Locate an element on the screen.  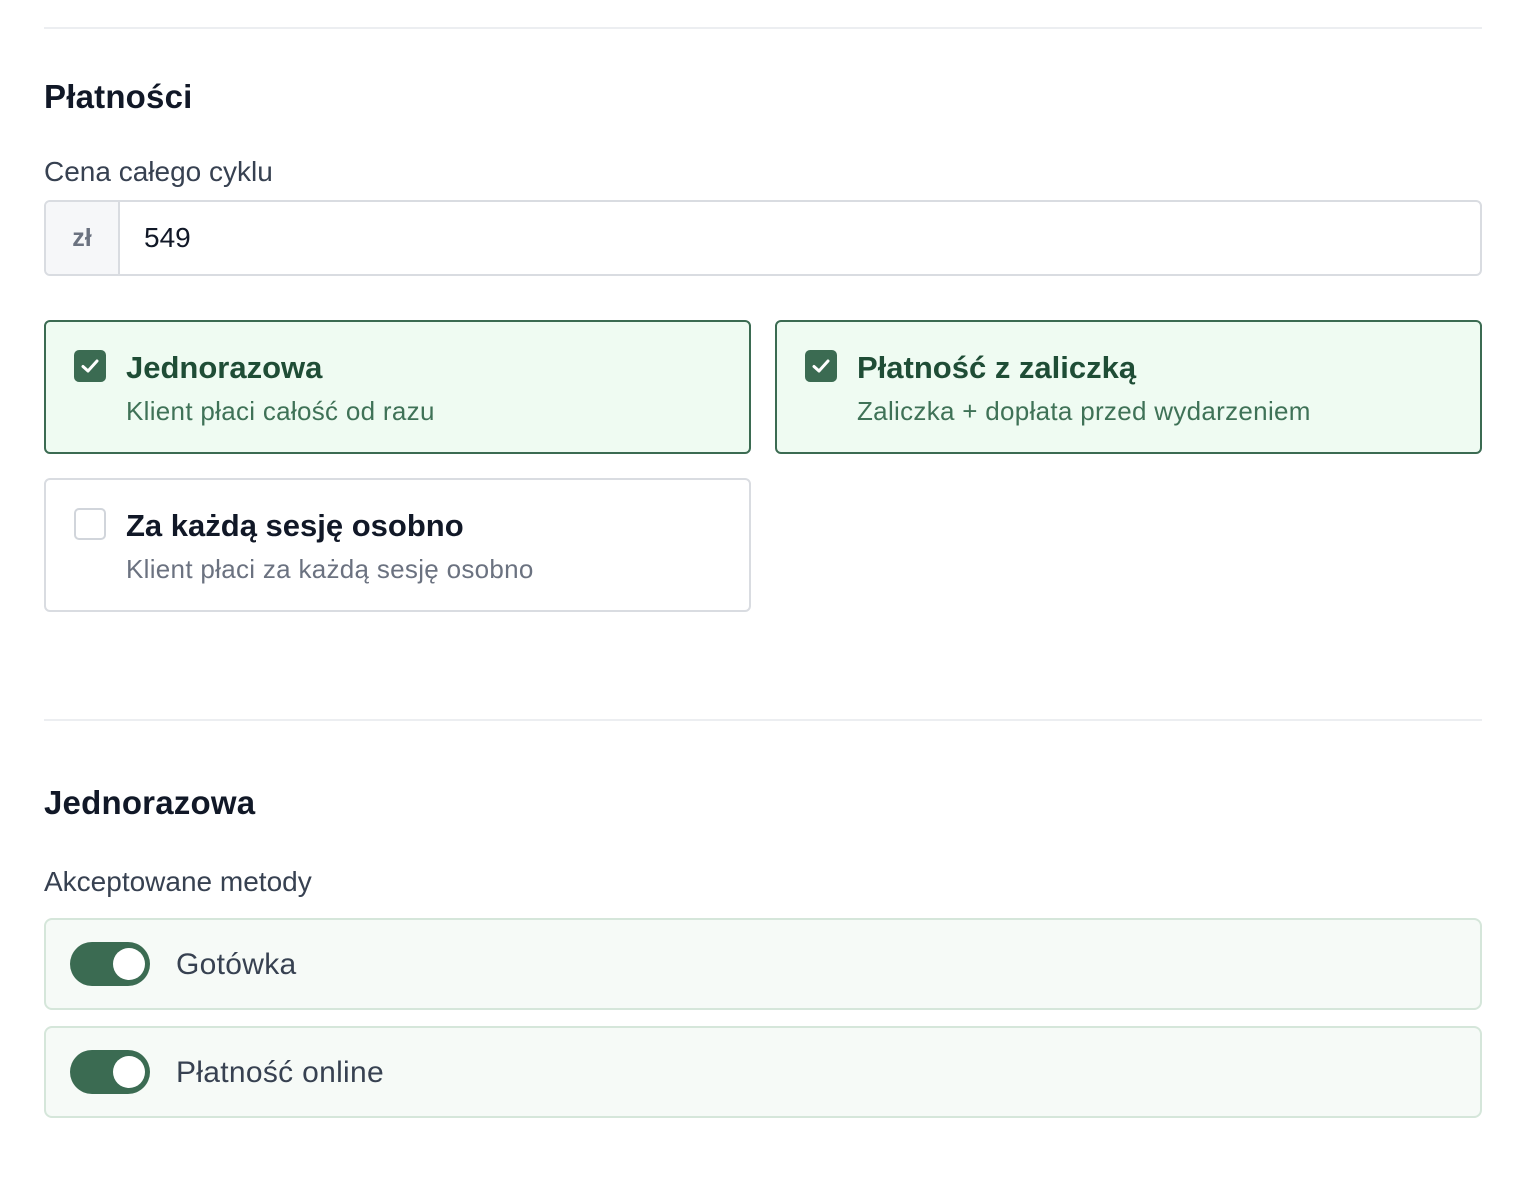
section-divider is located at coordinates (763, 720).